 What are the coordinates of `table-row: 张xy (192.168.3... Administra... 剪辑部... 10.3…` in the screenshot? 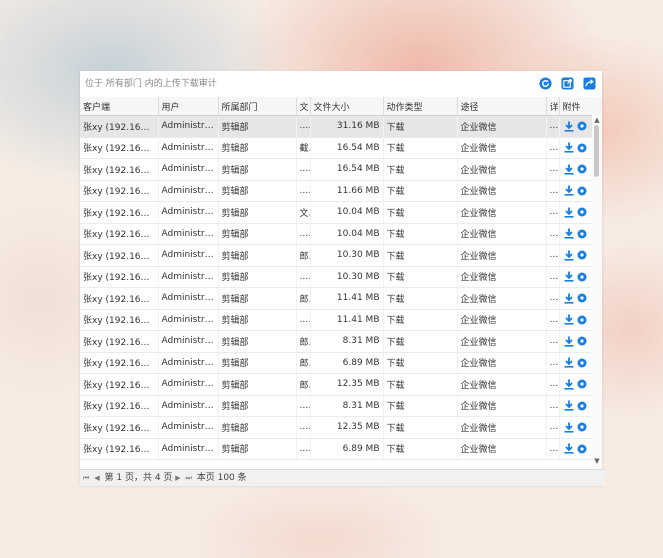 It's located at (341, 277).